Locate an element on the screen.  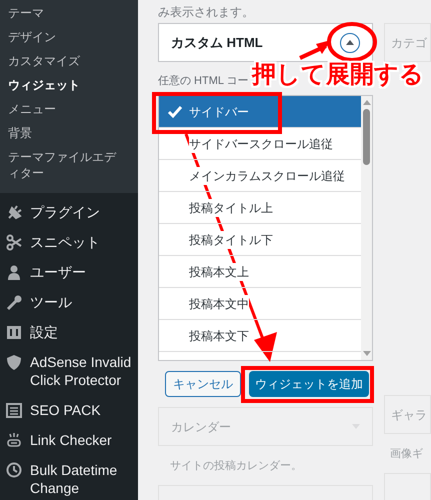
submenu-item: カスタマイズ is located at coordinates (66, 61).